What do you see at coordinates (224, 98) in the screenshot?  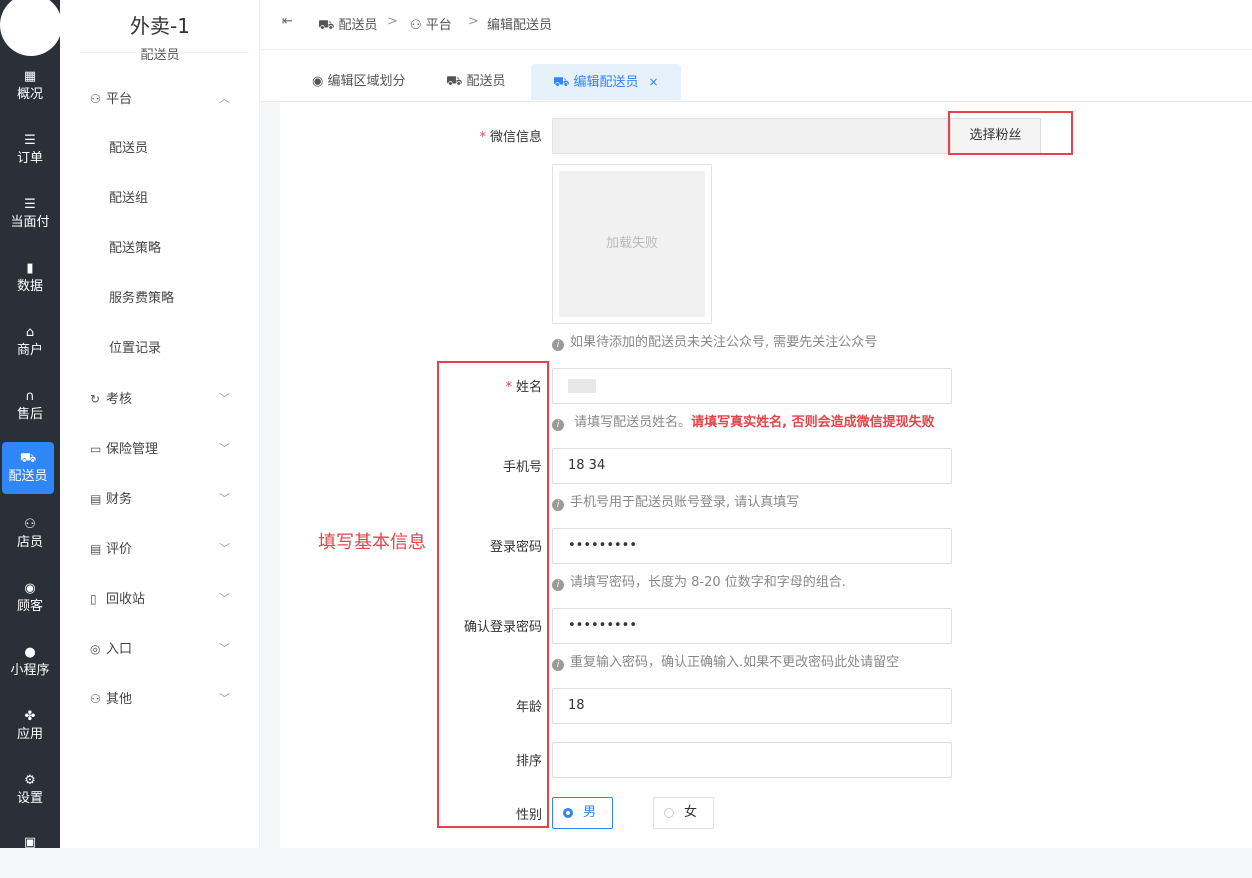 I see `chevron-up-icon: ︿` at bounding box center [224, 98].